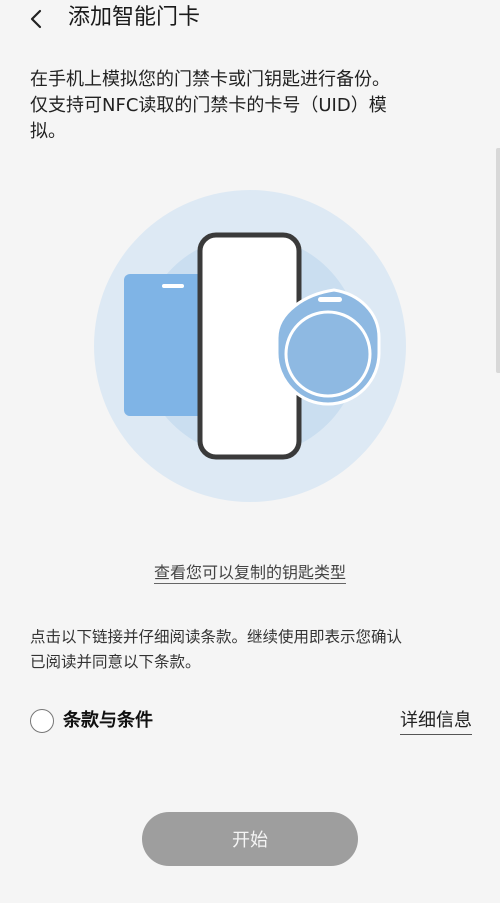  I want to click on intro-line: 仅支持可NFC读取的门禁卡的卡号（UID）模, so click(208, 105).